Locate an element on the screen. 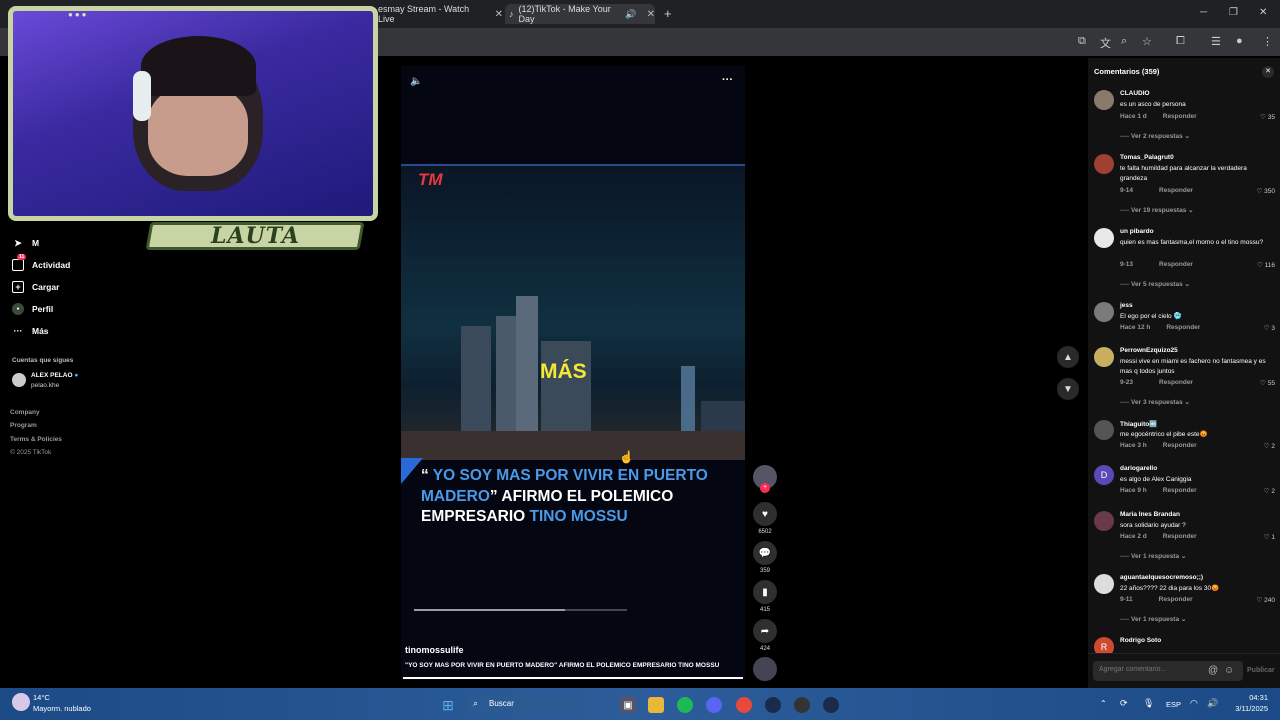  tab-stream: esmay Stream - Watch Live ✕ is located at coordinates (440, 14).